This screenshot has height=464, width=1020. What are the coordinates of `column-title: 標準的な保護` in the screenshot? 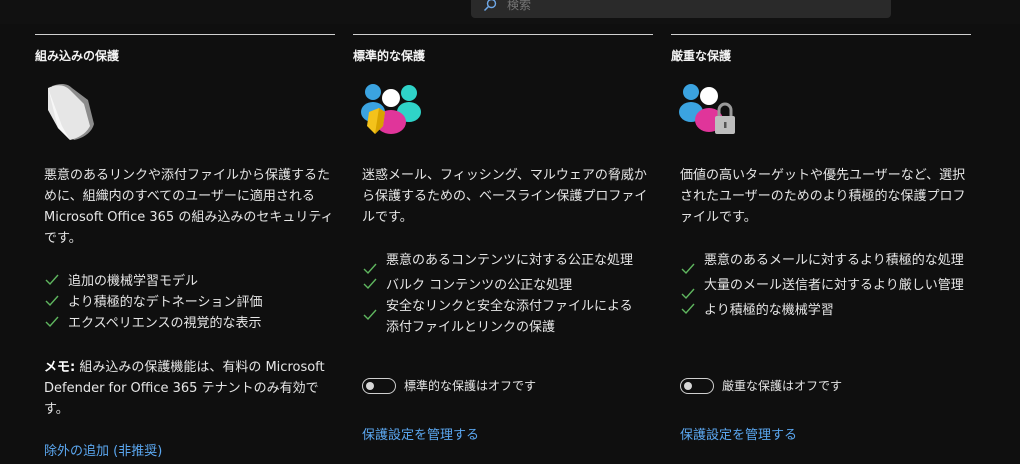 It's located at (389, 56).